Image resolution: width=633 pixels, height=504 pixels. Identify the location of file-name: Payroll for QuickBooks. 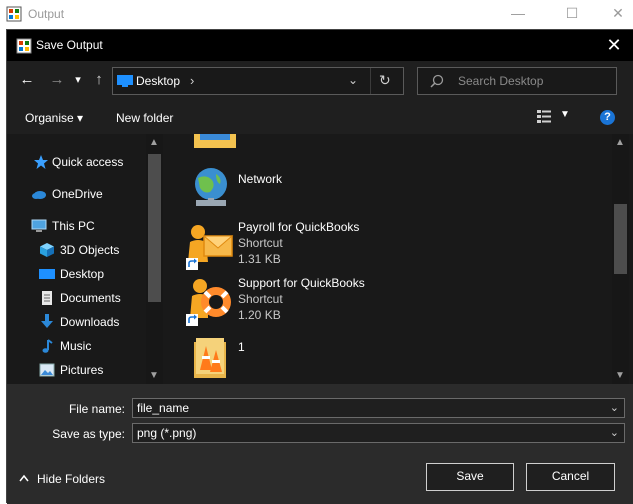
(299, 227).